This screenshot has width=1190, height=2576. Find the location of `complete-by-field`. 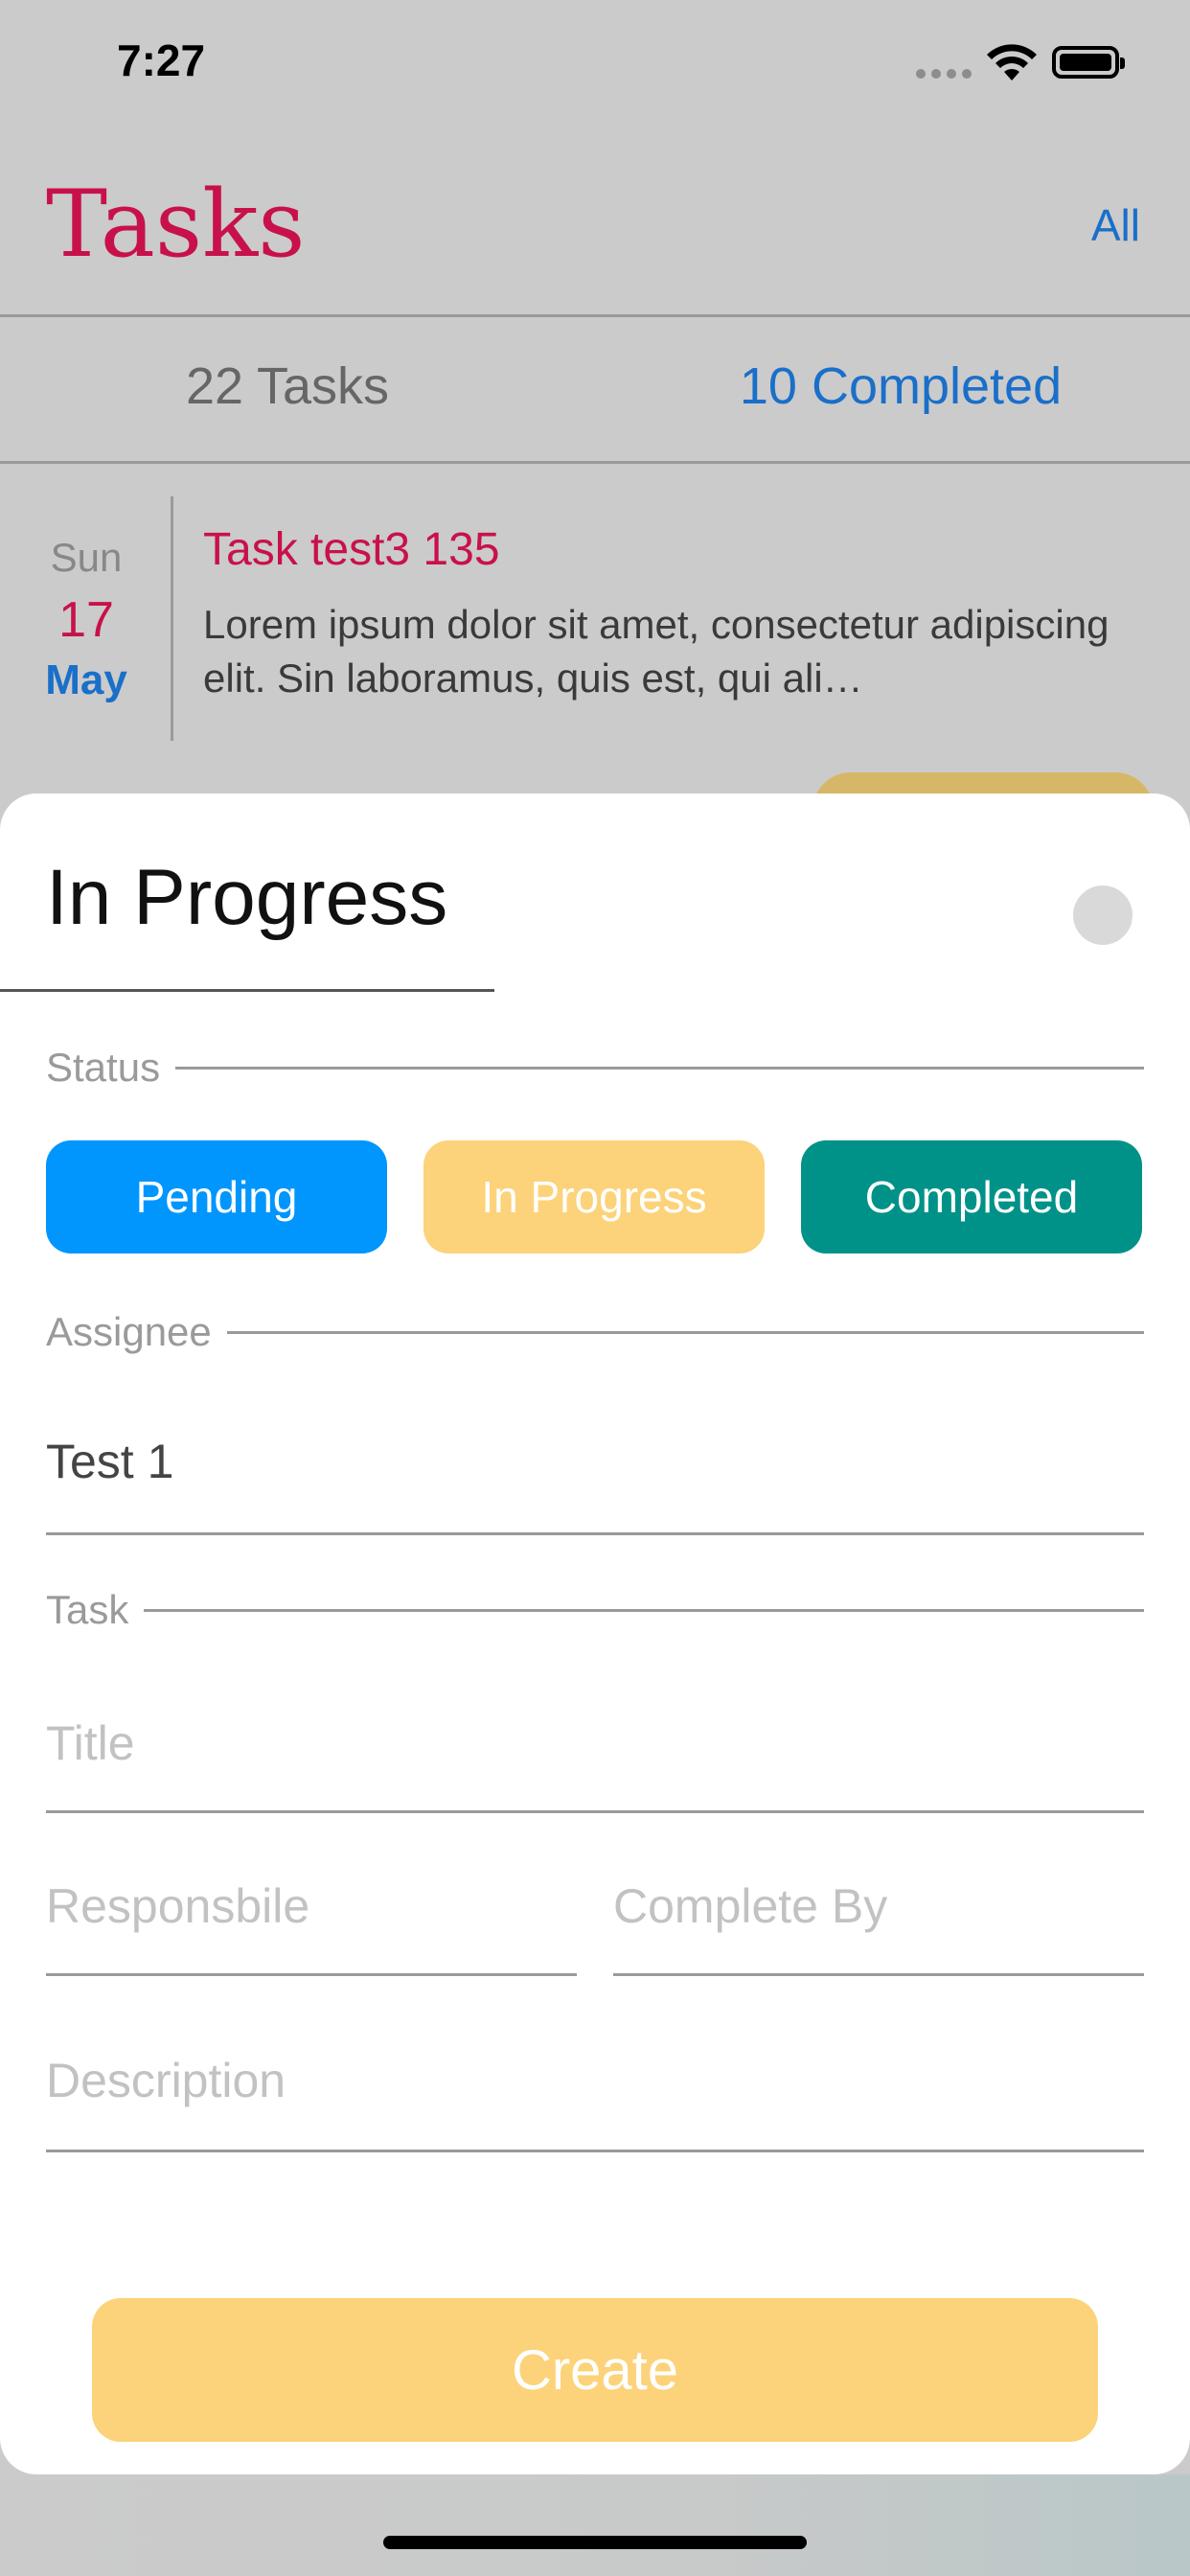

complete-by-field is located at coordinates (879, 1907).